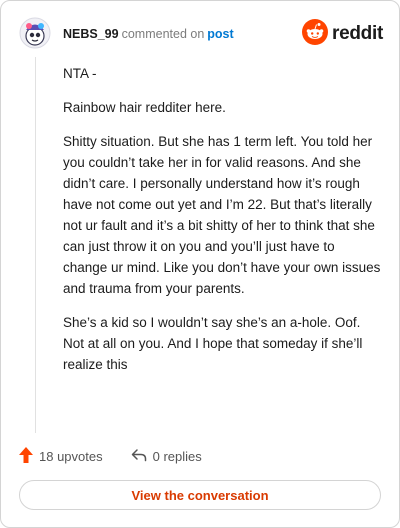 Image resolution: width=400 pixels, height=528 pixels. I want to click on upvote-button: 18 upvotes, so click(61, 456).